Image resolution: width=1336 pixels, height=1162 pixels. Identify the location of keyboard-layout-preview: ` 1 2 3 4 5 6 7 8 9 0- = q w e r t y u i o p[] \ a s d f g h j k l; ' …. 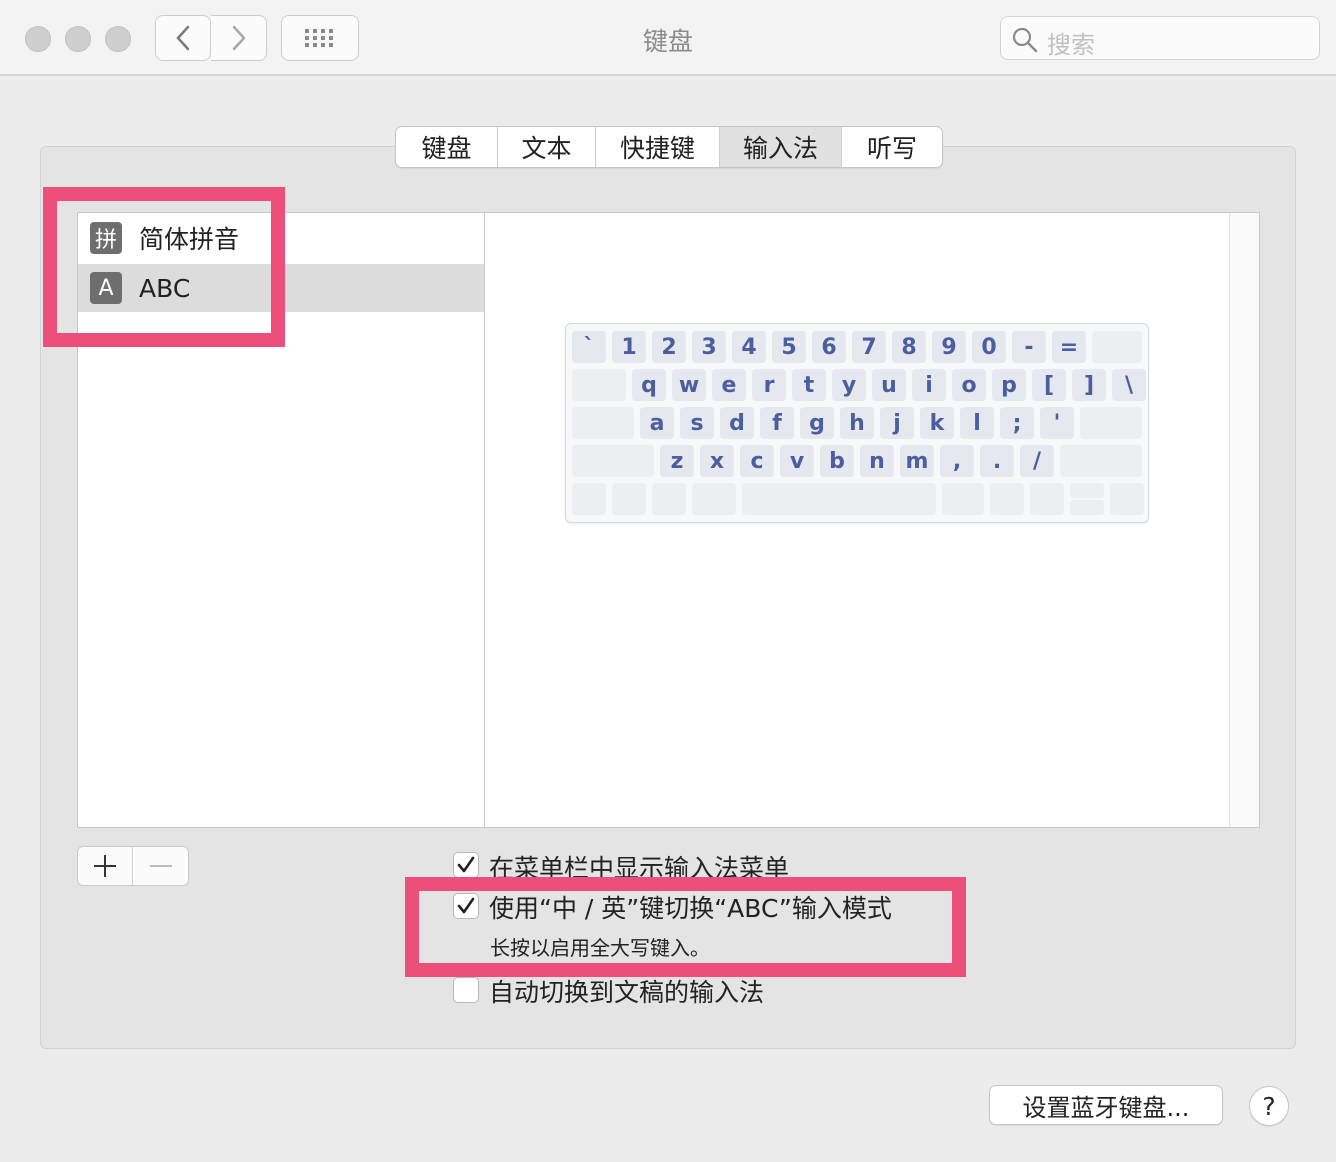
(857, 423).